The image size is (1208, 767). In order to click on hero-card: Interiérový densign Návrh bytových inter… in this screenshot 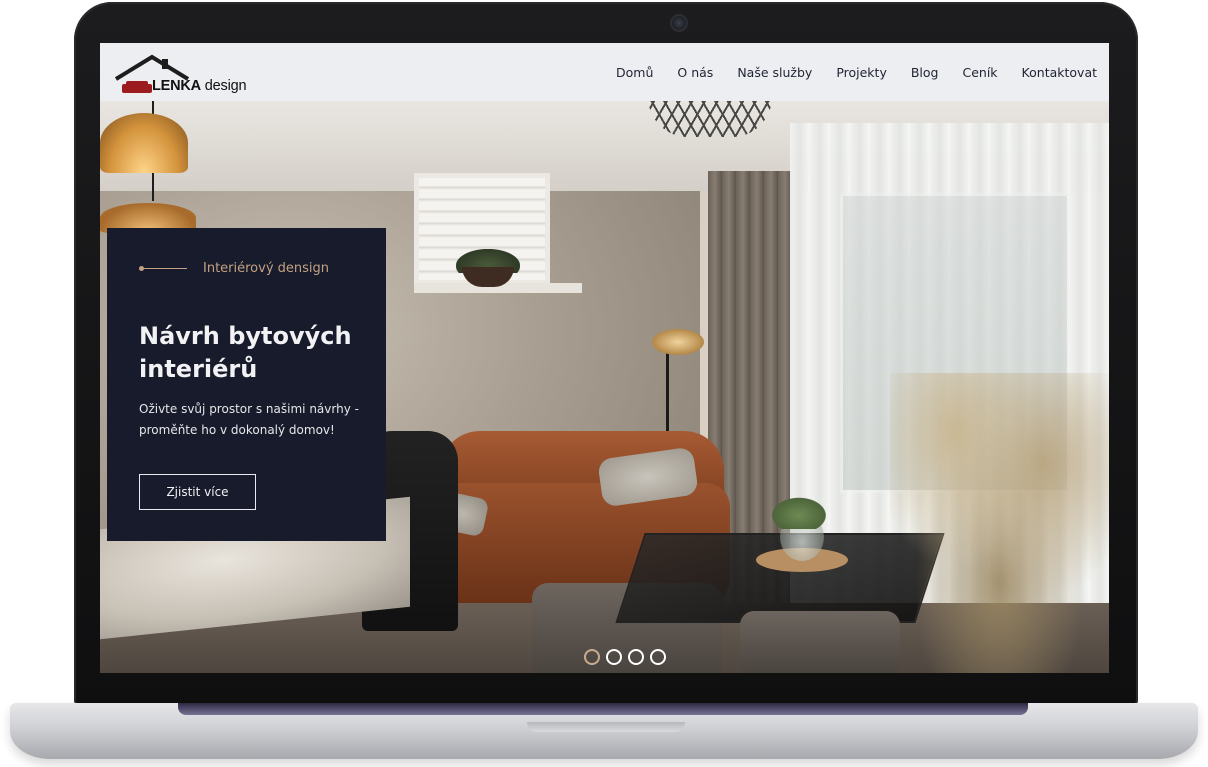, I will do `click(246, 384)`.